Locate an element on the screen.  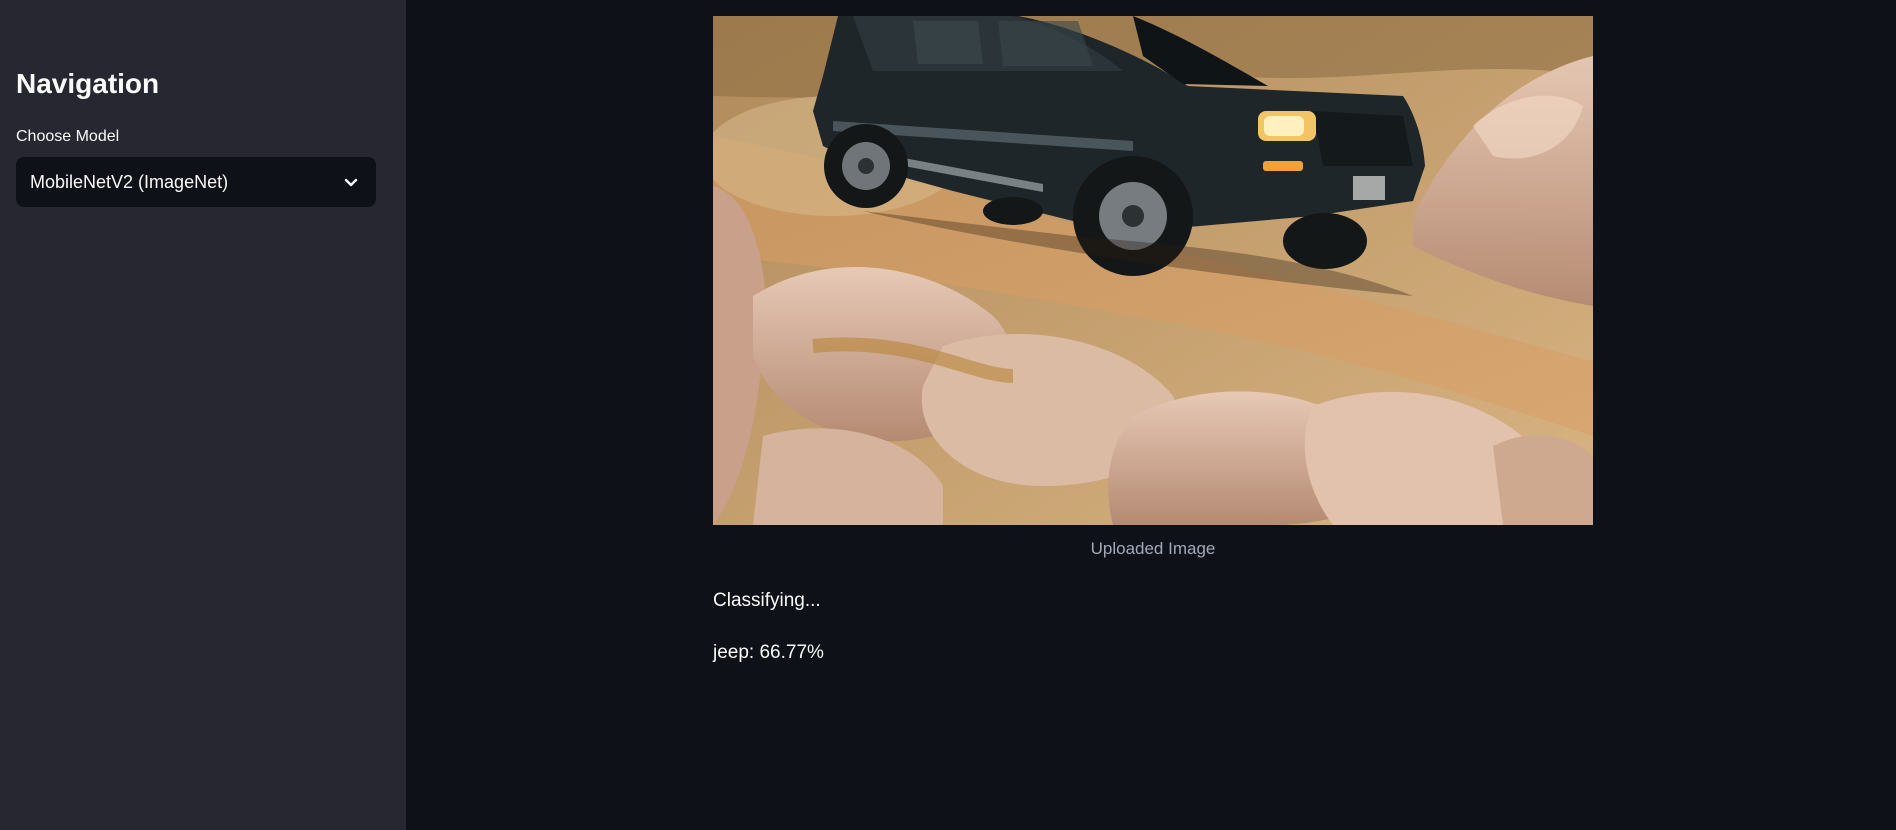
prediction-result: jeep: 66.77% is located at coordinates (768, 652).